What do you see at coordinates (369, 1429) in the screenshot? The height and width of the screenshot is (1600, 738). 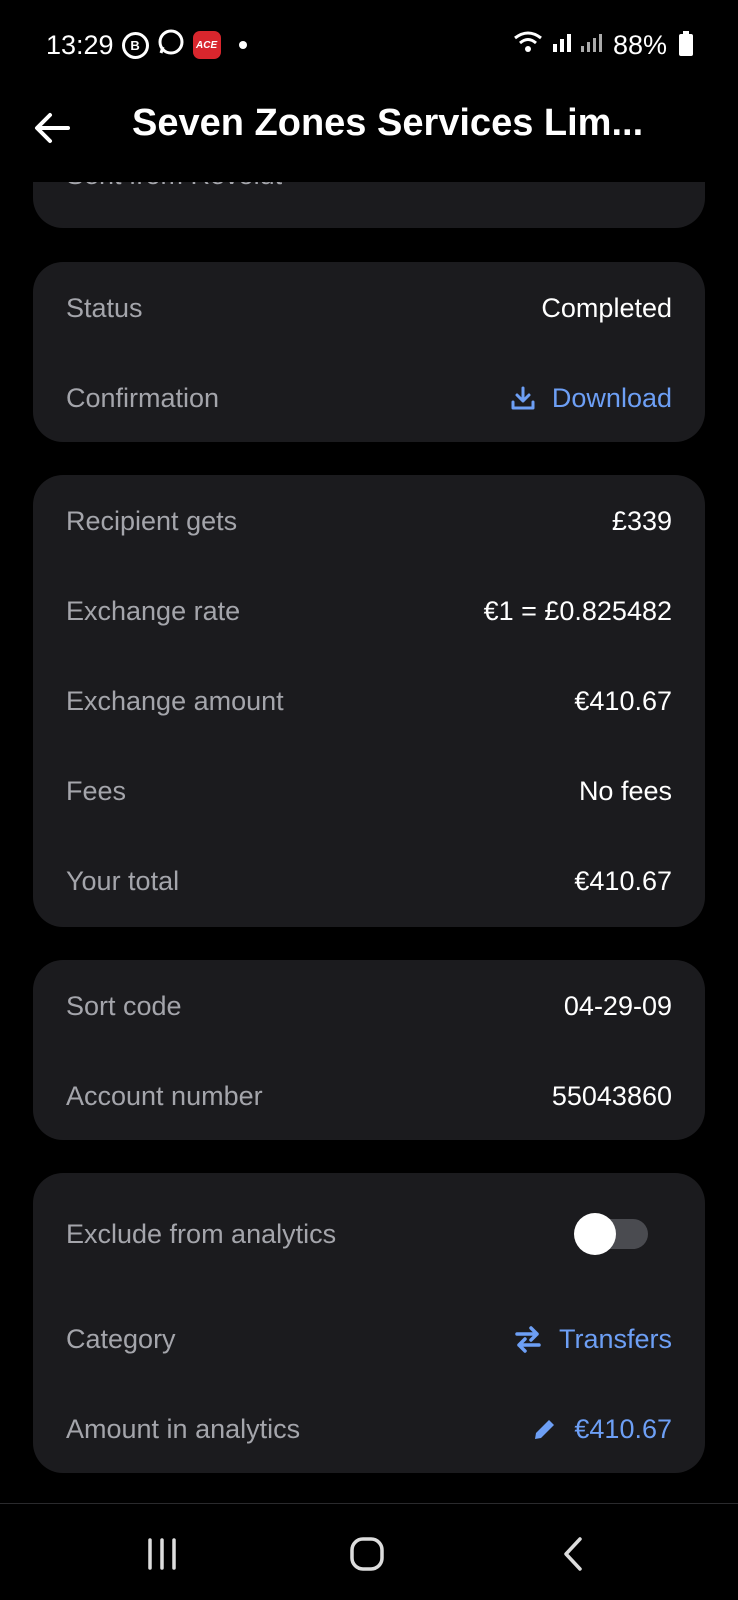 I see `amount-in-analytics-row: Amount in analytics €410.67` at bounding box center [369, 1429].